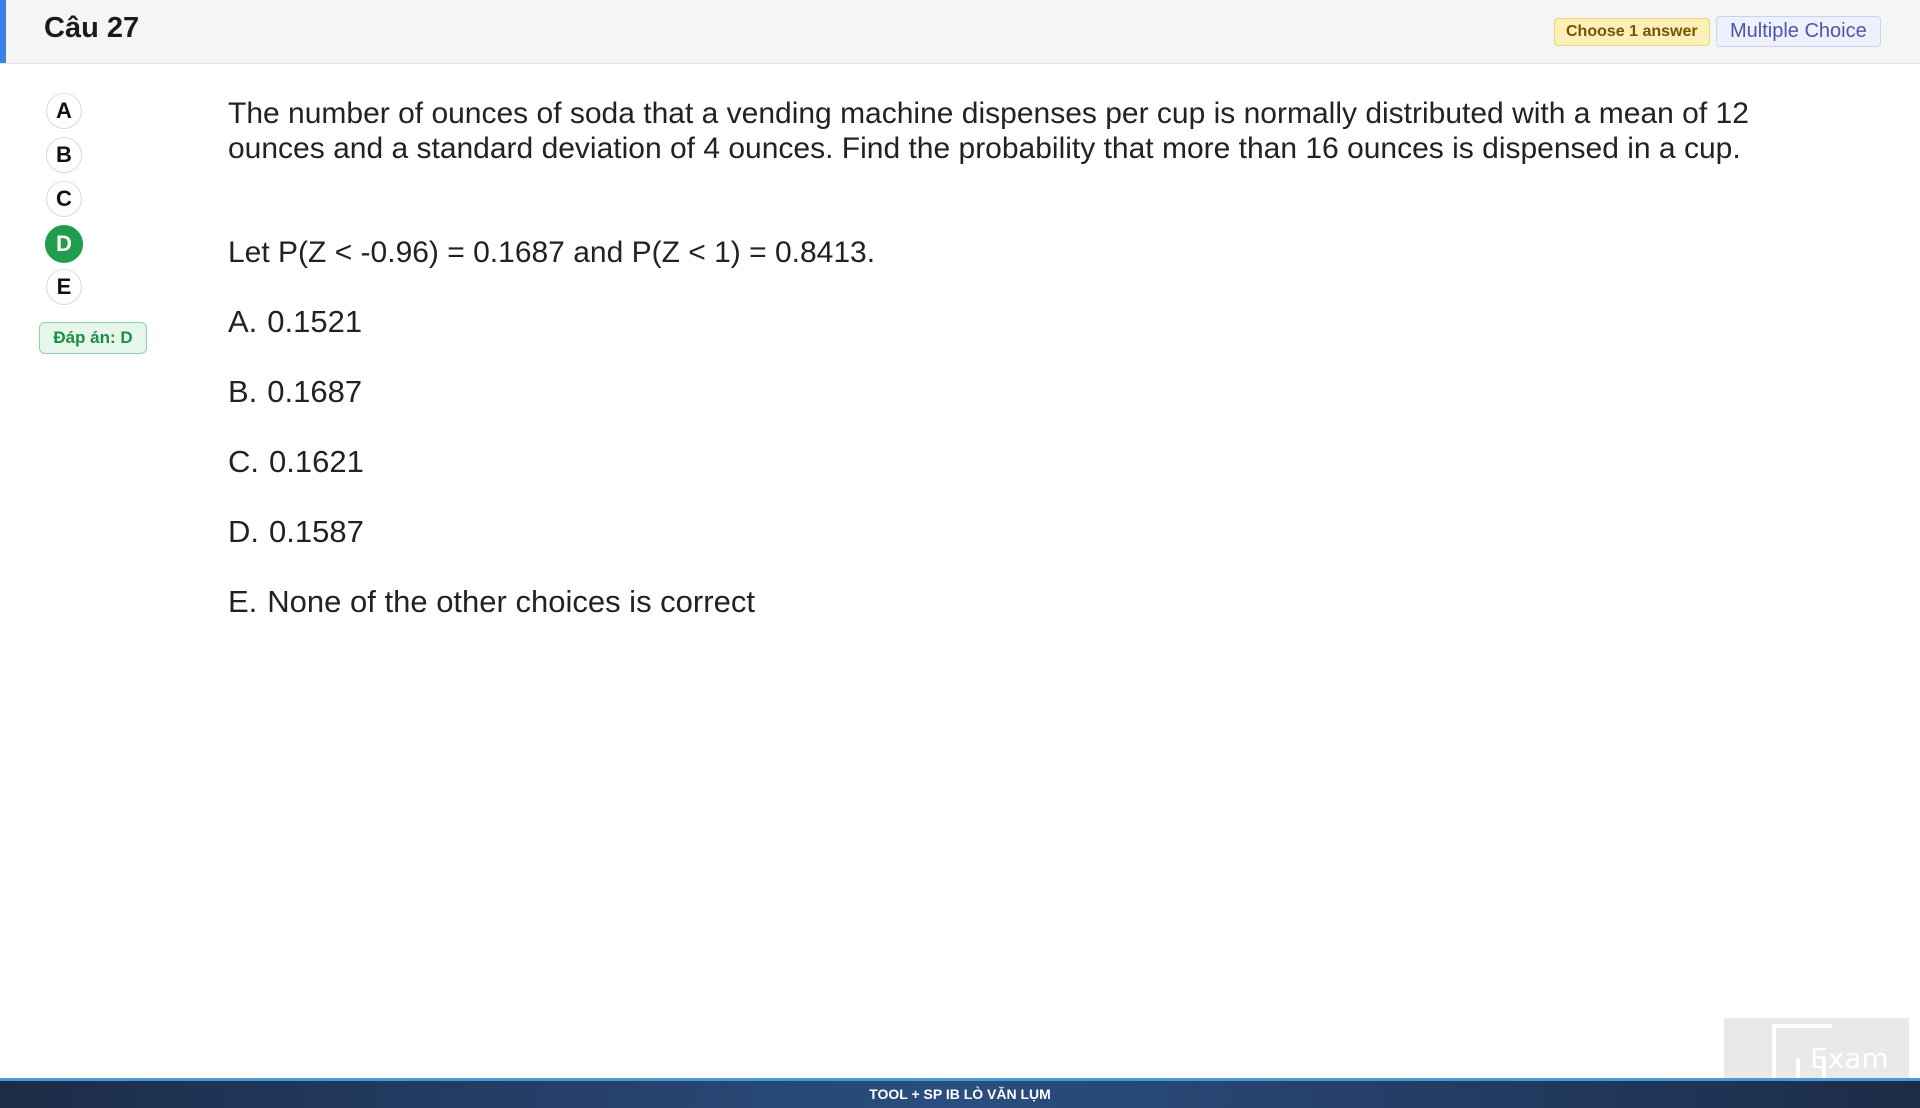 Image resolution: width=1920 pixels, height=1108 pixels. What do you see at coordinates (960, 1093) in the screenshot?
I see `footer-bar: TOOL + SP IB LÒ VĂN LỤM` at bounding box center [960, 1093].